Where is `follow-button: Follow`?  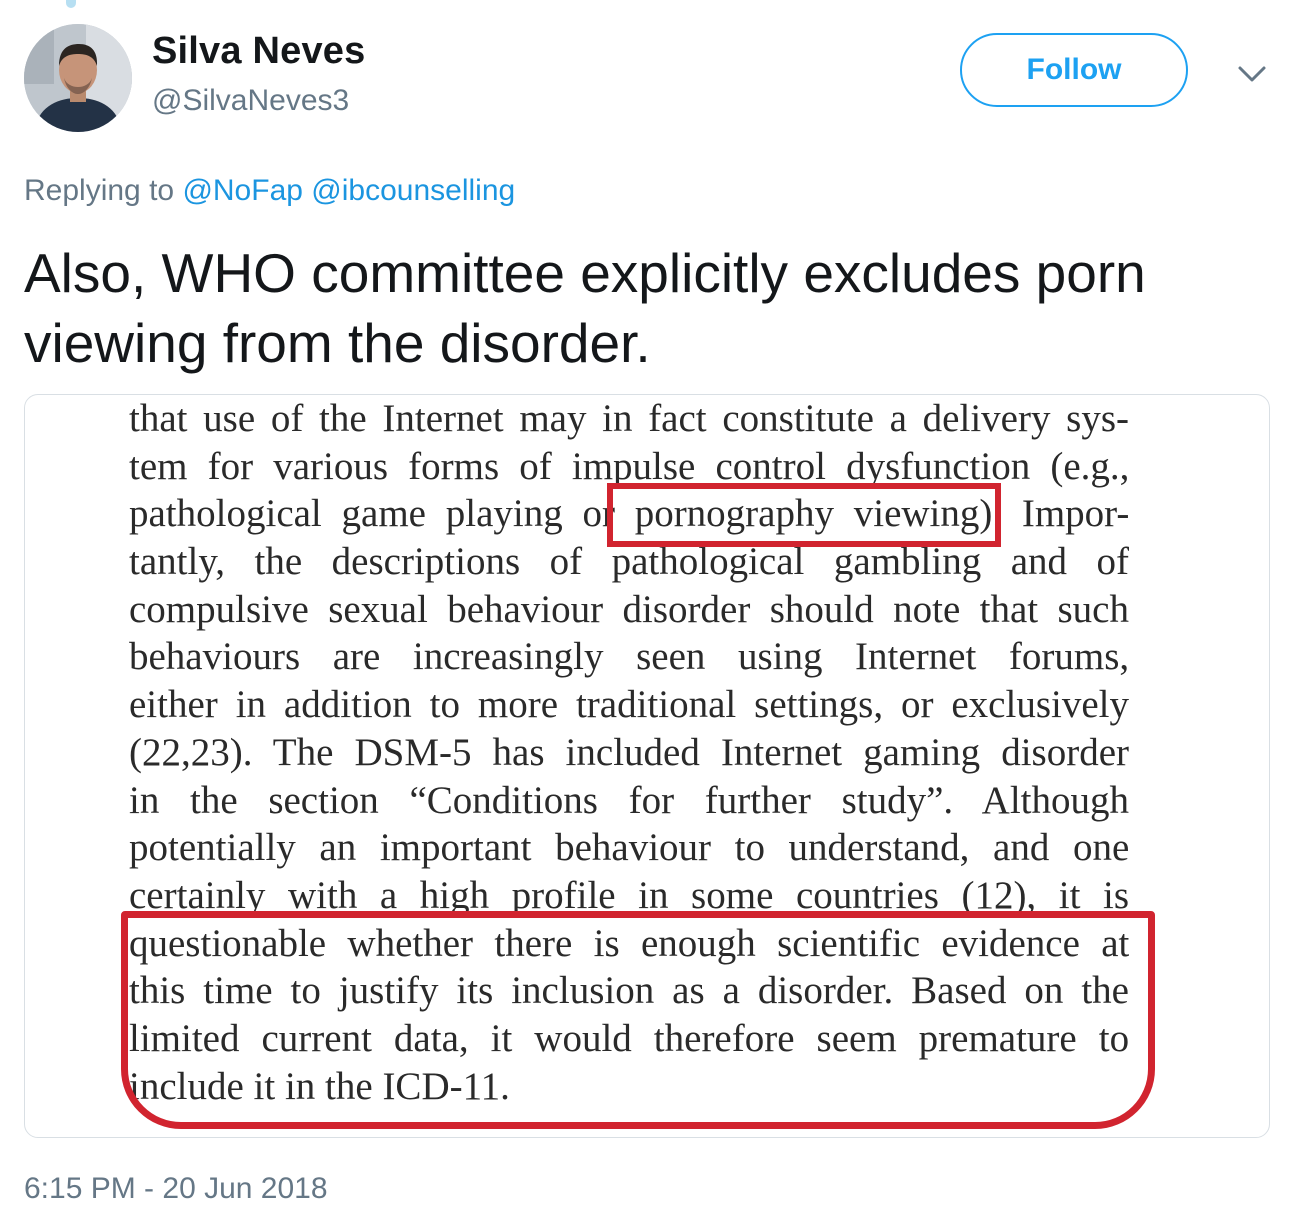
follow-button: Follow is located at coordinates (1074, 70).